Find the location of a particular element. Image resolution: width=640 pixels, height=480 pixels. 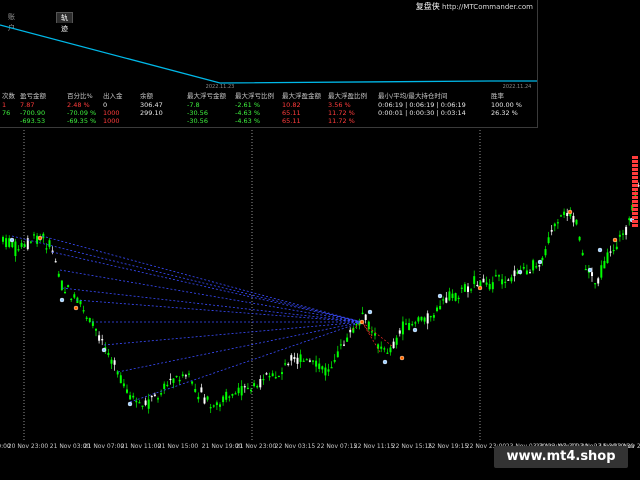

table-cell: 1000 is located at coordinates (111, 121).